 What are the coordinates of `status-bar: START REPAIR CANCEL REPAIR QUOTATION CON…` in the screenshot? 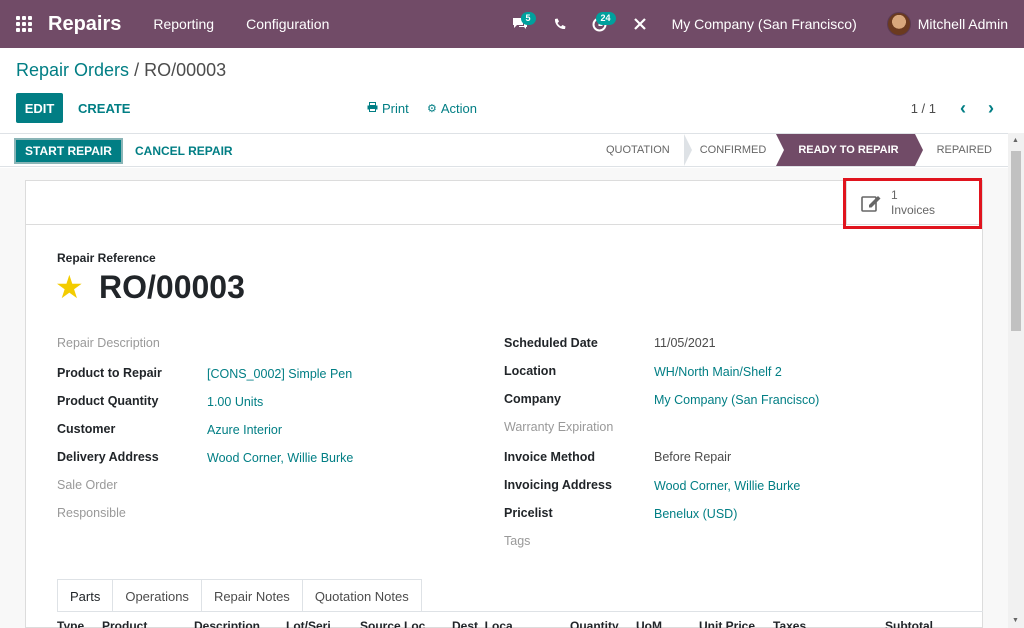 It's located at (504, 150).